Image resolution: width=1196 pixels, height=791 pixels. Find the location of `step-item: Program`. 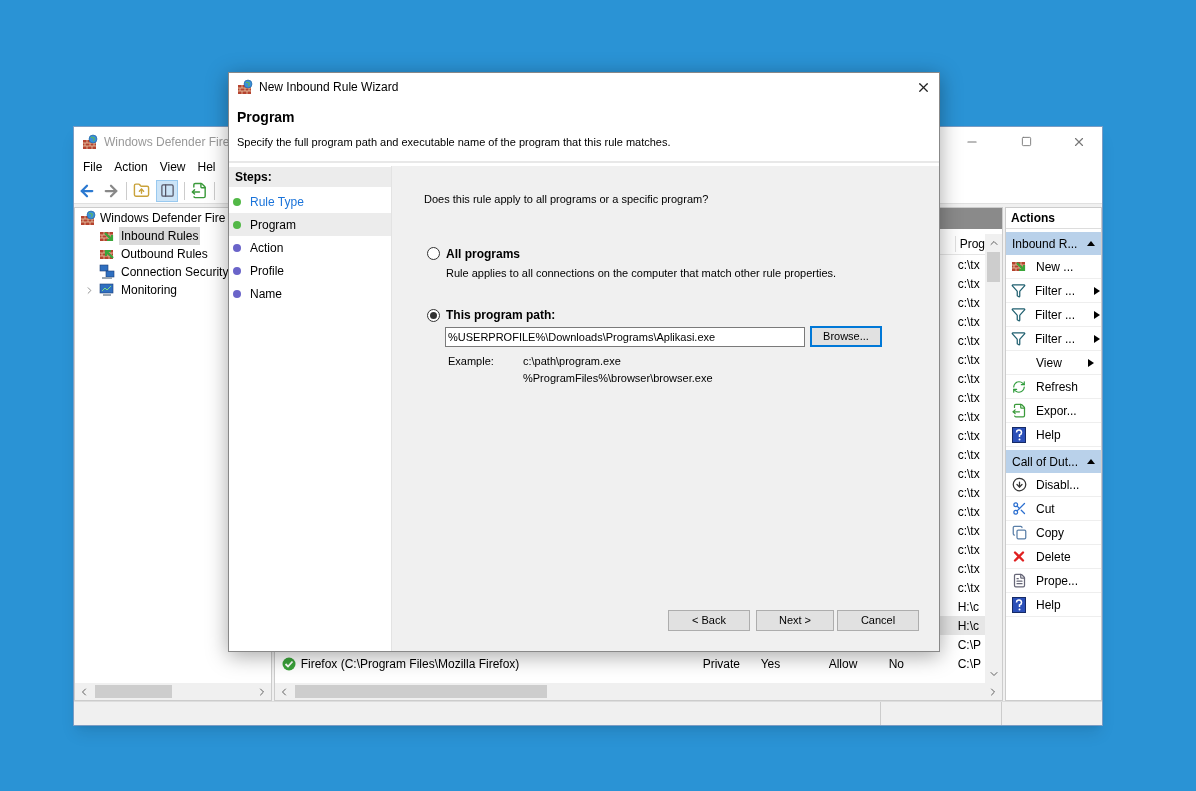

step-item: Program is located at coordinates (310, 224).